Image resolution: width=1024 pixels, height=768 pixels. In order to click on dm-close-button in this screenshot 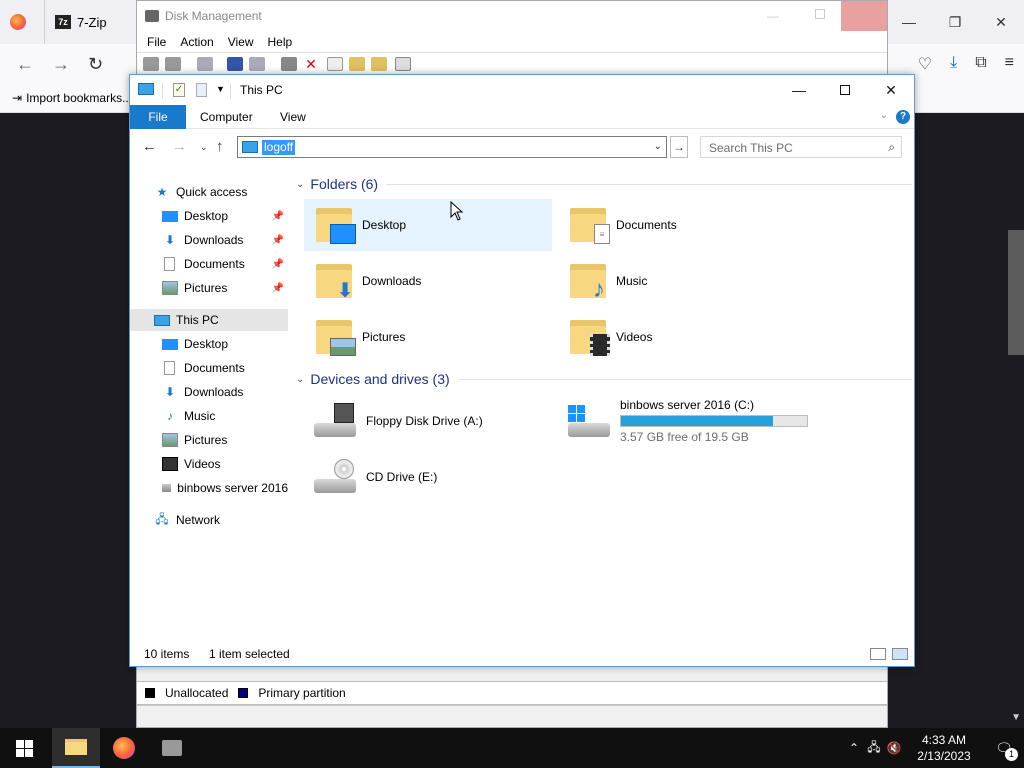, I will do `click(864, 16)`.